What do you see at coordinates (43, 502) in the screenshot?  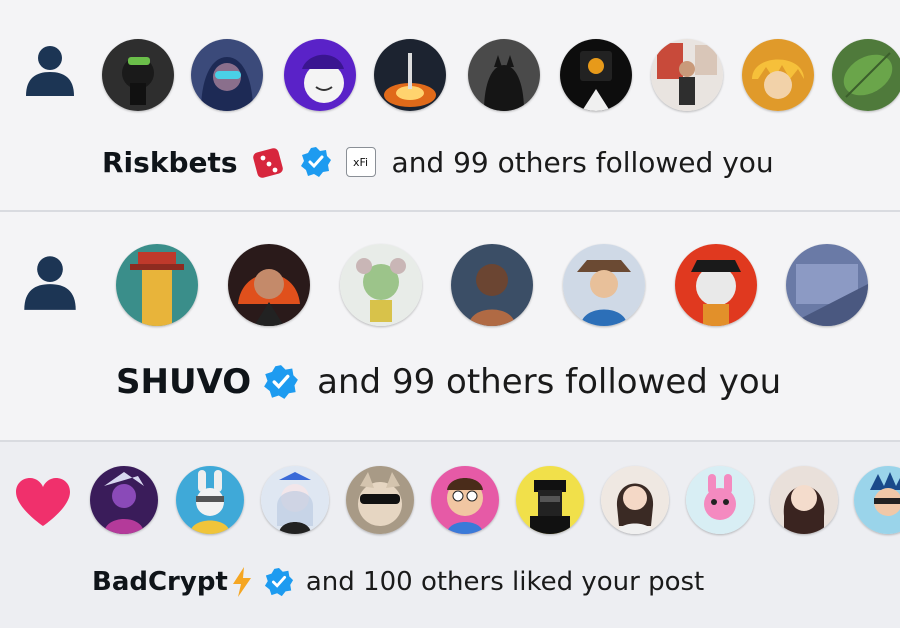 I see `heart-icon` at bounding box center [43, 502].